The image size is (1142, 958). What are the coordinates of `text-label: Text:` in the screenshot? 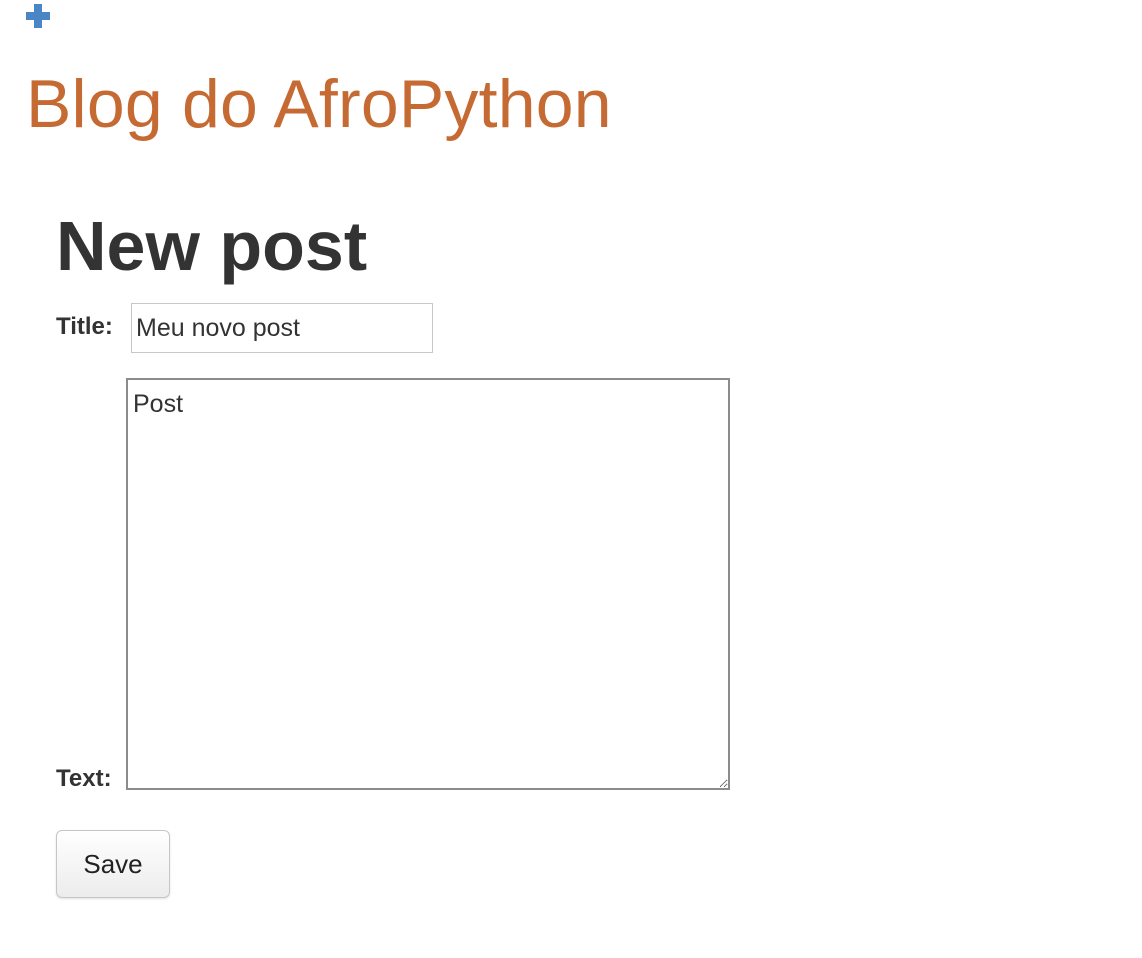 It's located at (84, 778).